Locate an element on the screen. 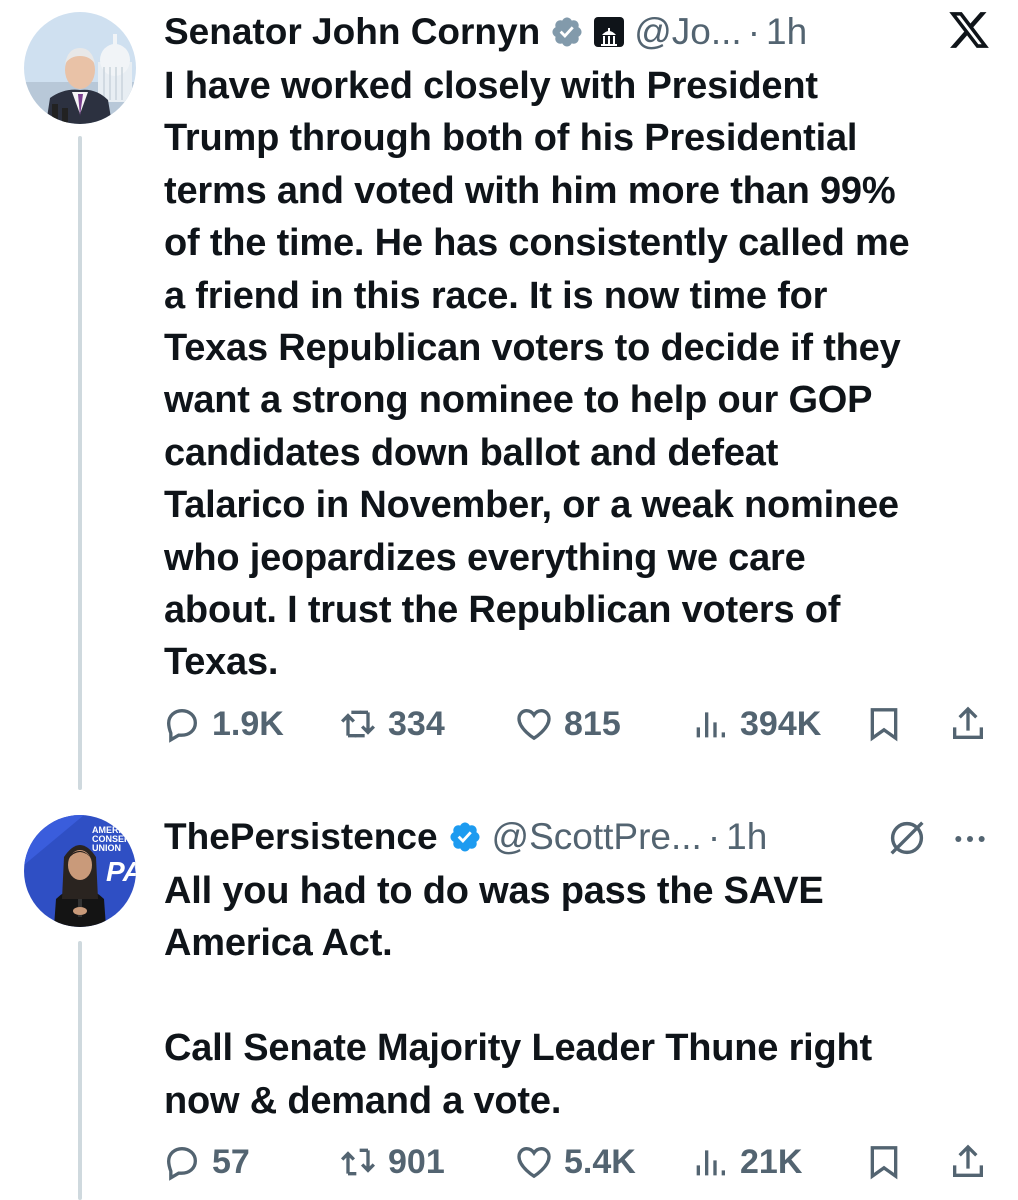 The image size is (1018, 1200). author-name: ThePersistence is located at coordinates (301, 837).